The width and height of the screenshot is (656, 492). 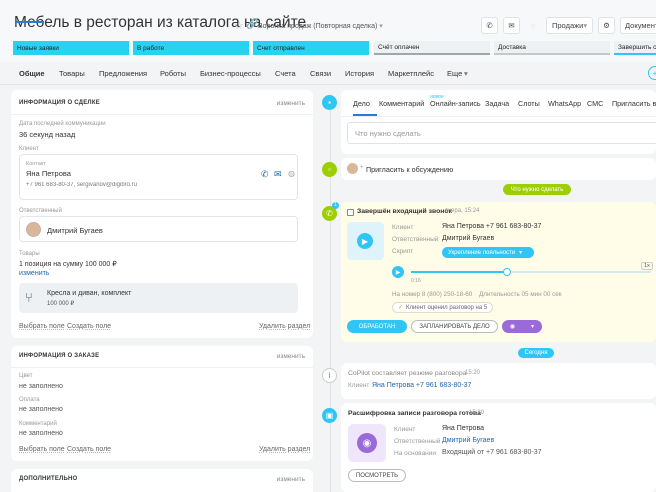 I want to click on contact-details: +7 961 683-80-37, sergivanov@digibro.ru, so click(x=81, y=185).